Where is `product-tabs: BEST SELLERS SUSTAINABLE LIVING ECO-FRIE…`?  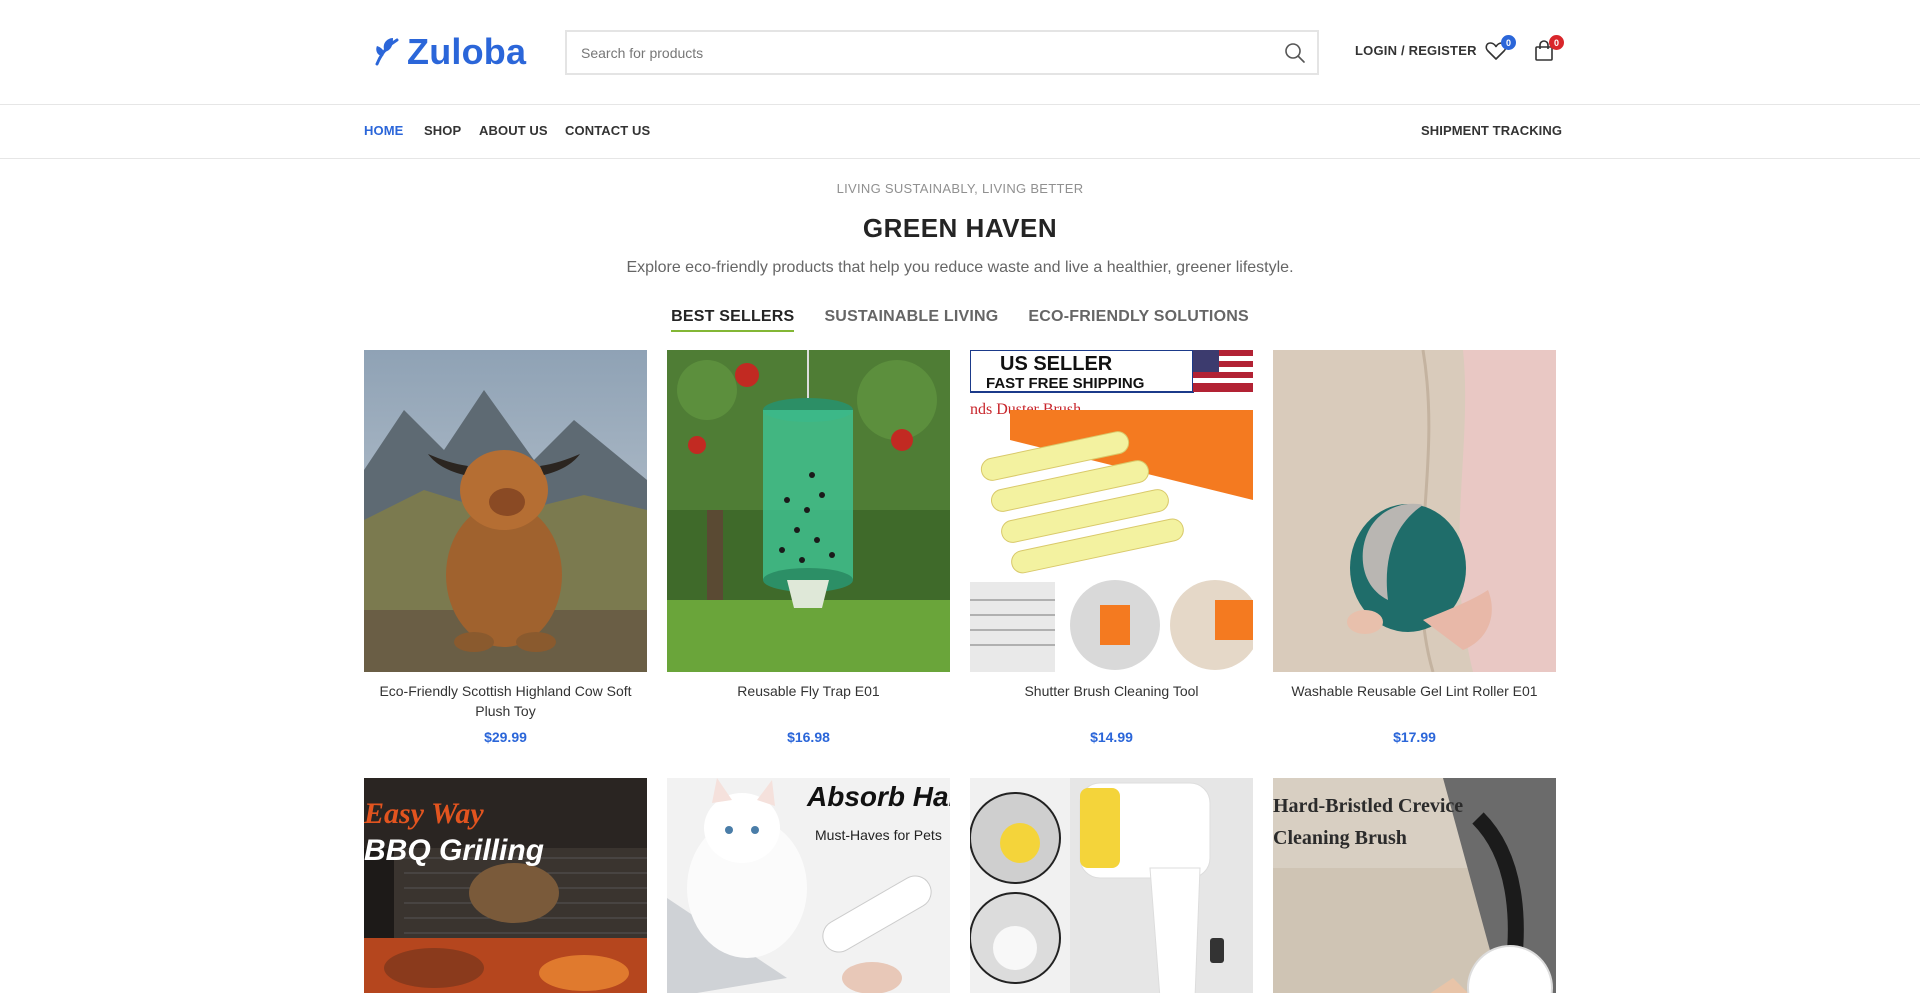
product-tabs: BEST SELLERS SUSTAINABLE LIVING ECO-FRIE… is located at coordinates (960, 320).